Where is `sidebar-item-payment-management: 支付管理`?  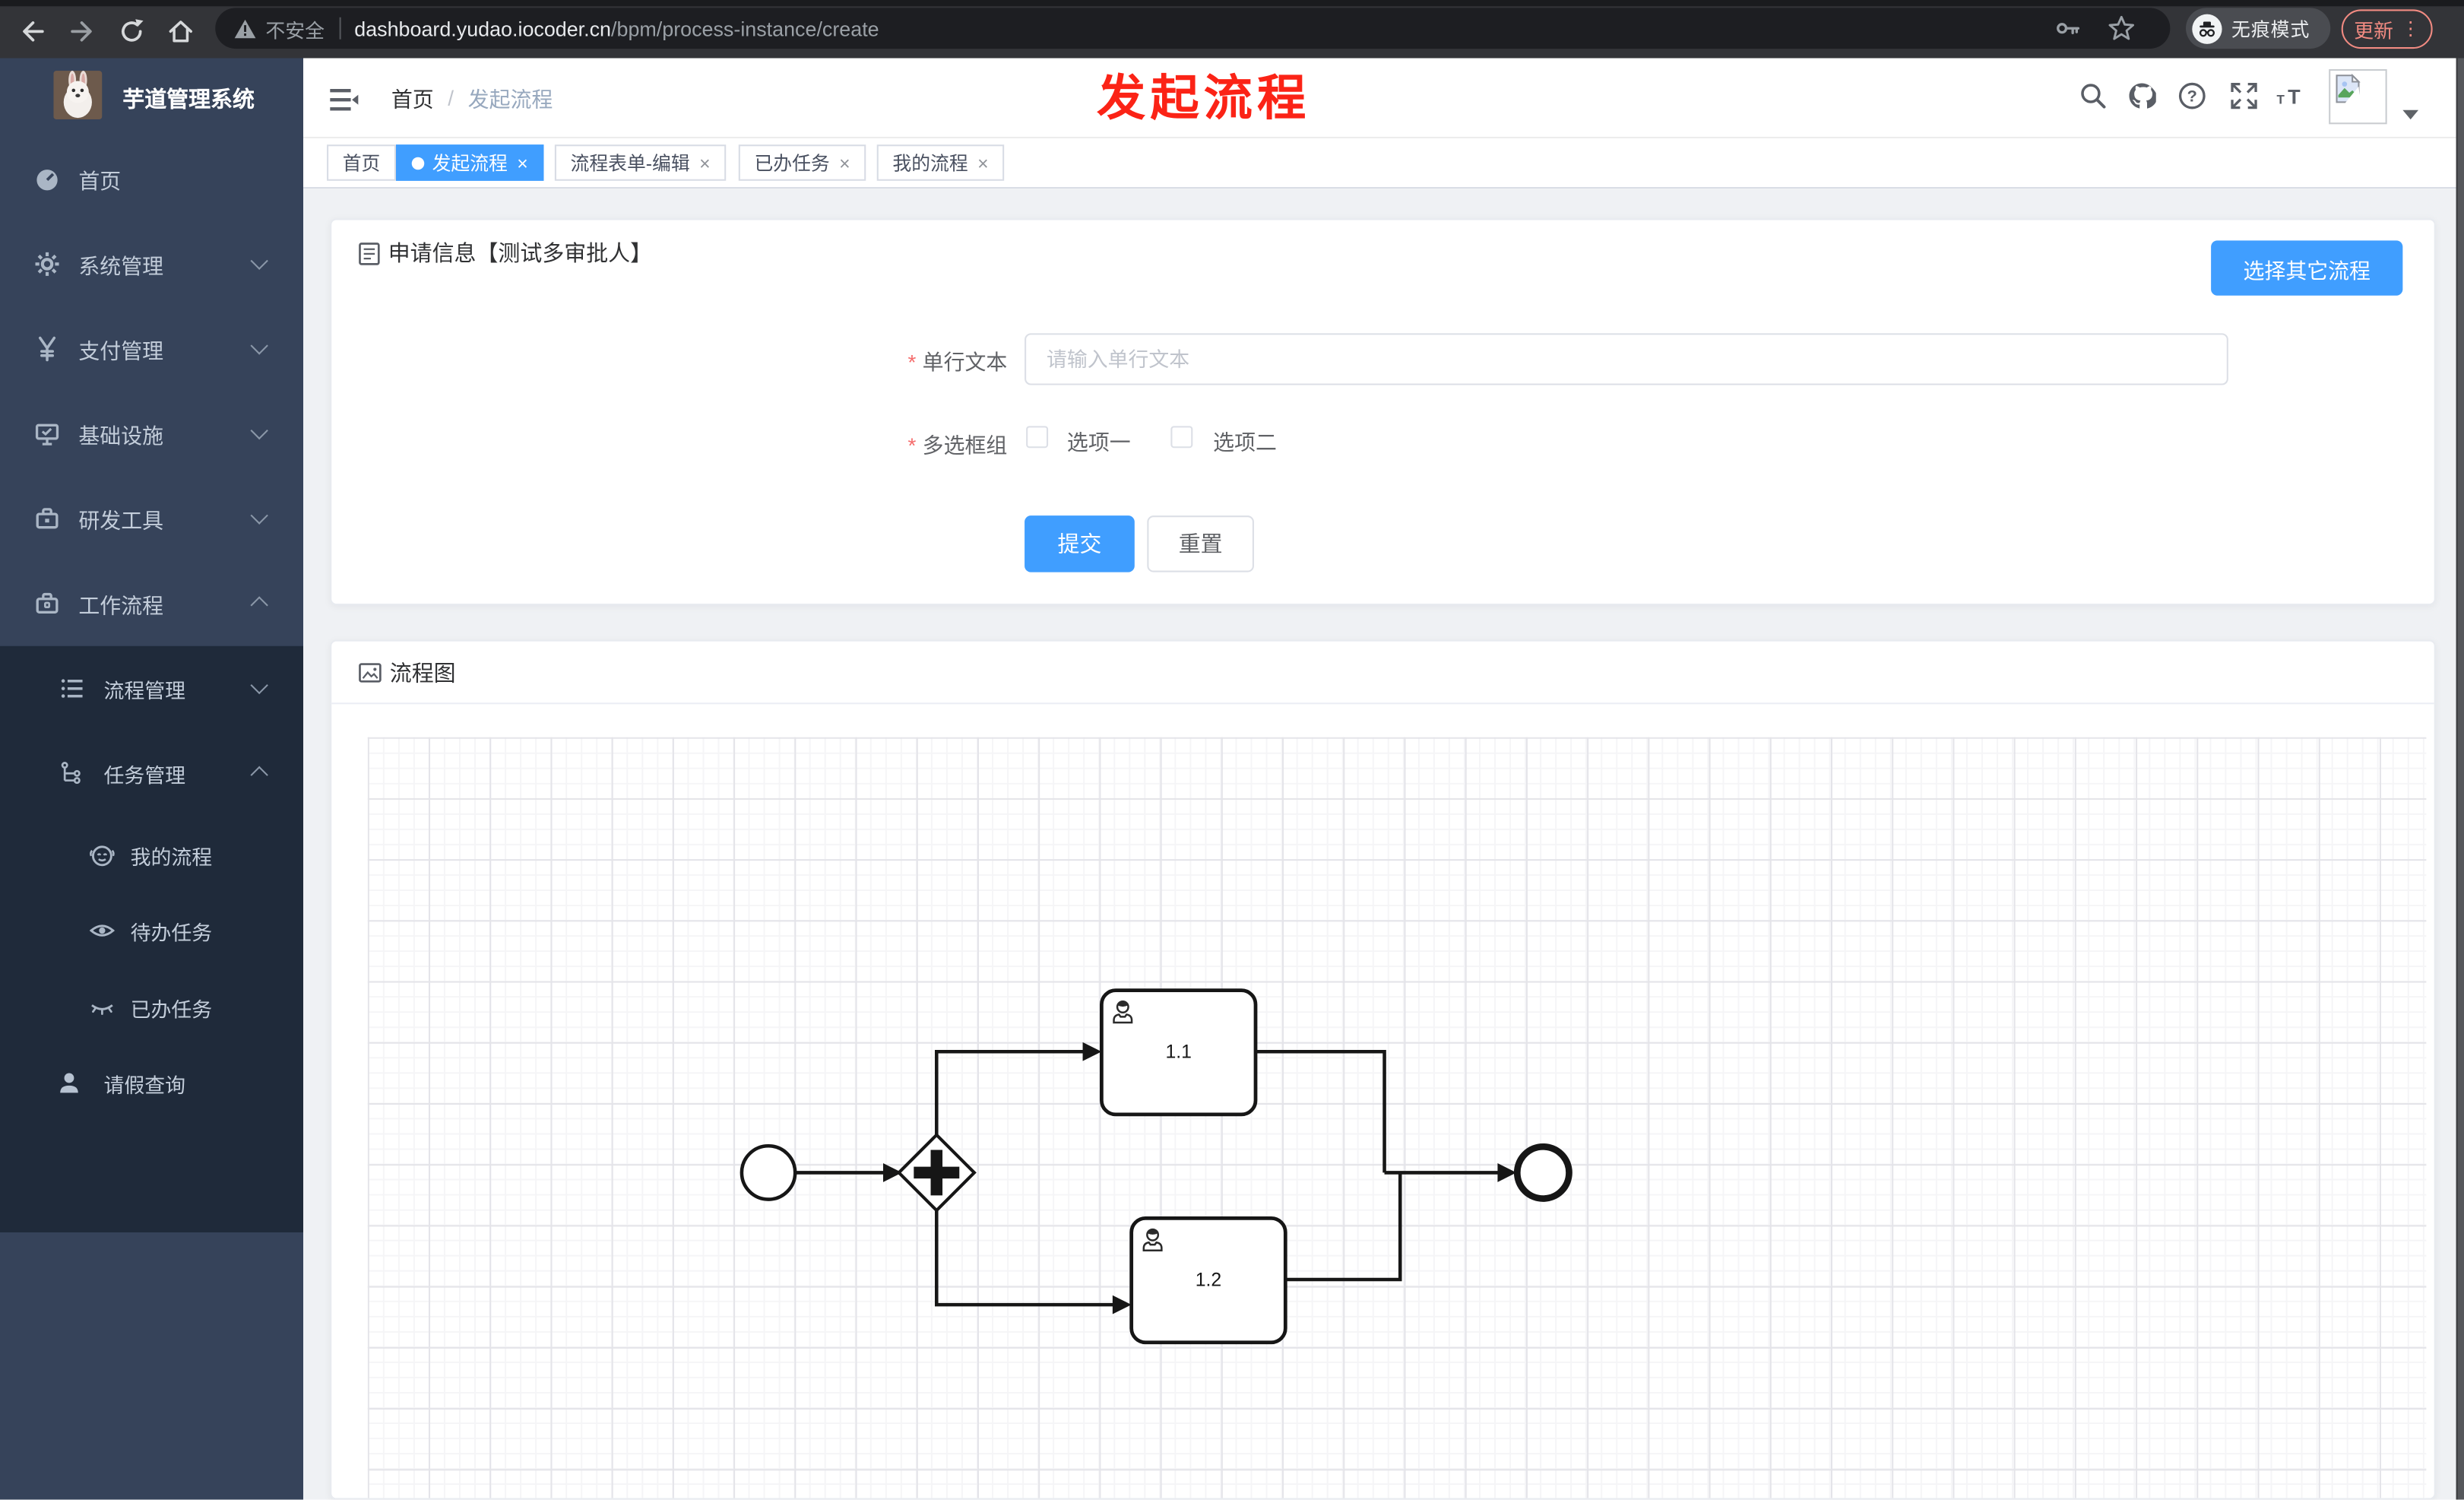 sidebar-item-payment-management: 支付管理 is located at coordinates (151, 349).